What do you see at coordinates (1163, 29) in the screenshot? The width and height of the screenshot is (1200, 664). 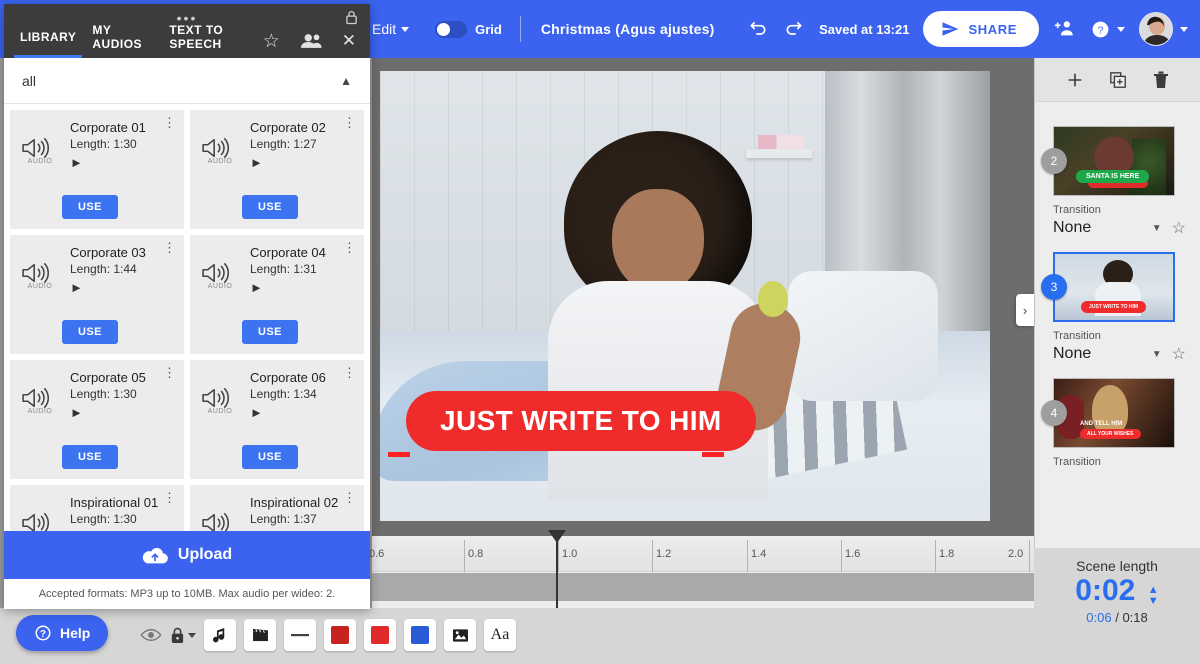 I see `avatar` at bounding box center [1163, 29].